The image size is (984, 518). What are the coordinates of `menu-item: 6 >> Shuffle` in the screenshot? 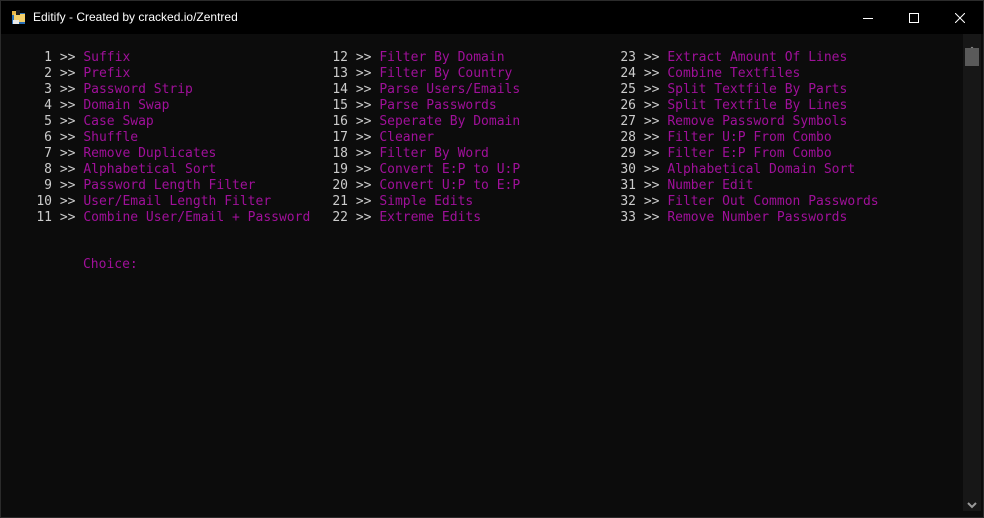 It's located at (169, 138).